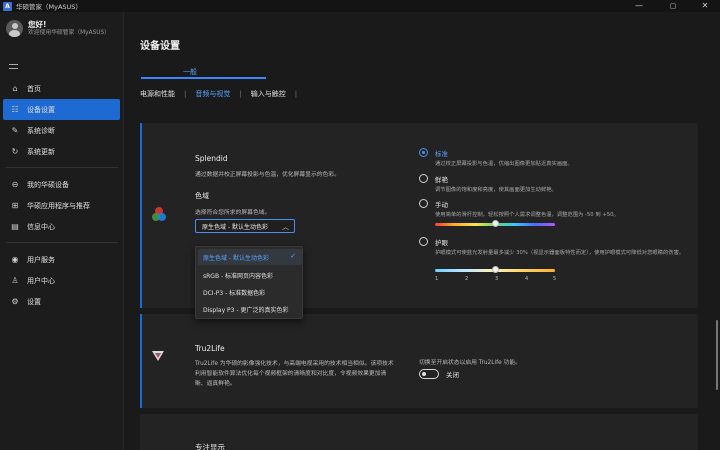 The width and height of the screenshot is (720, 450). What do you see at coordinates (441, 205) in the screenshot?
I see `mode-manual-label: 手动` at bounding box center [441, 205].